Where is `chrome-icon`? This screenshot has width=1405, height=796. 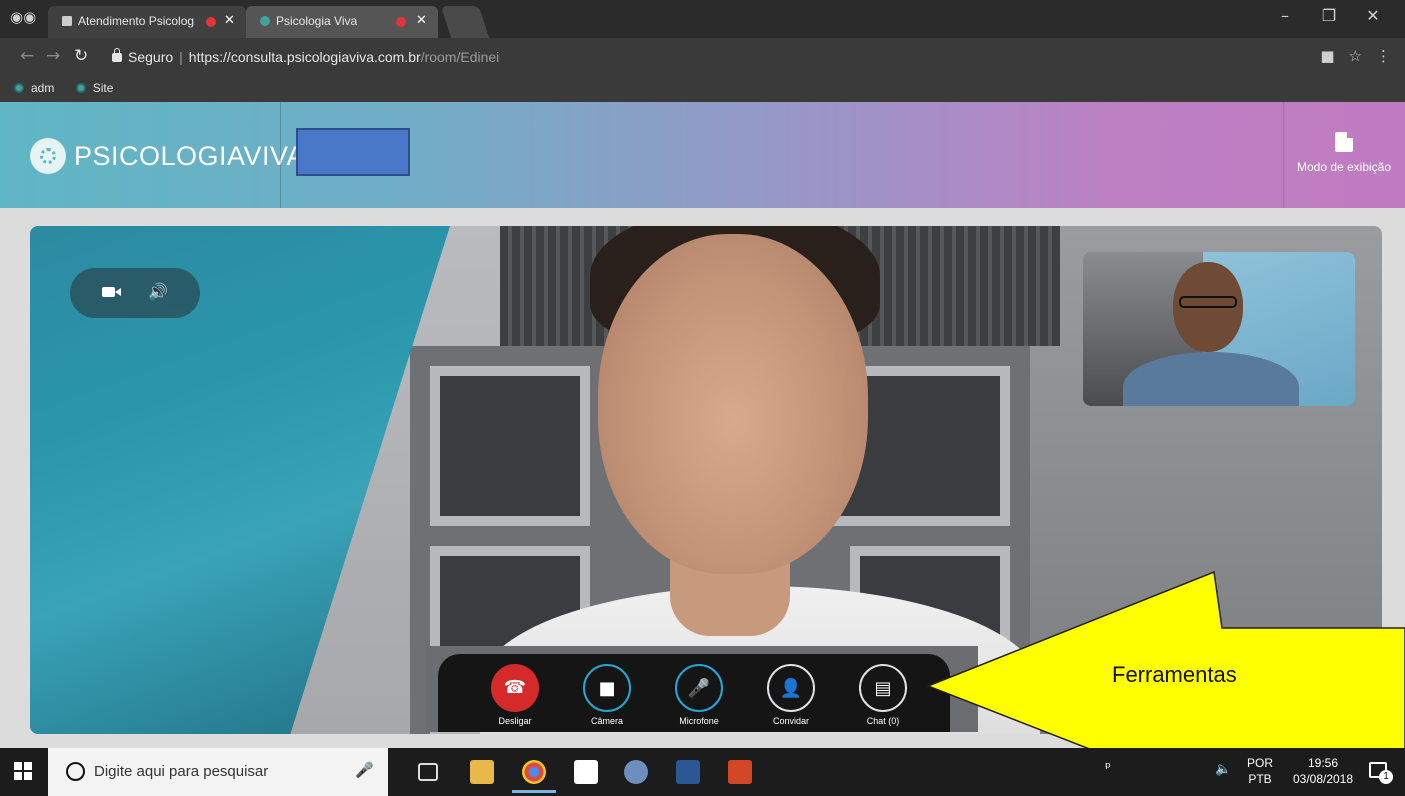
chrome-icon is located at coordinates (534, 776).